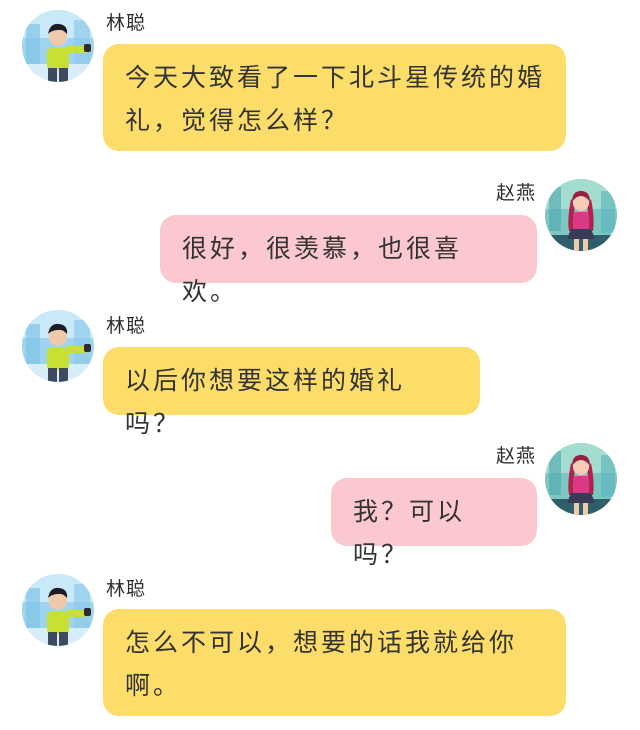 Image resolution: width=640 pixels, height=730 pixels. Describe the element at coordinates (348, 260) in the screenshot. I see `message-bubble: 很好，很羡慕，也很喜欢。` at that location.